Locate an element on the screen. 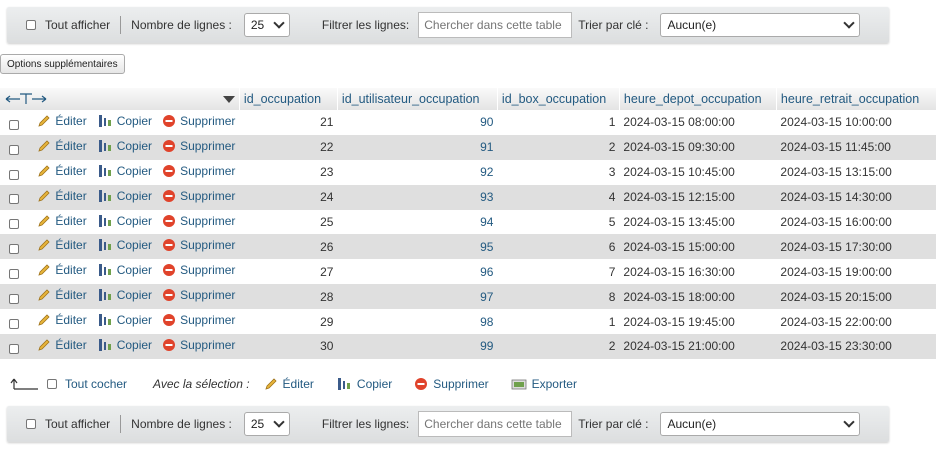  column-header-heure-retrait: heure_retrait_occupation is located at coordinates (856, 99).